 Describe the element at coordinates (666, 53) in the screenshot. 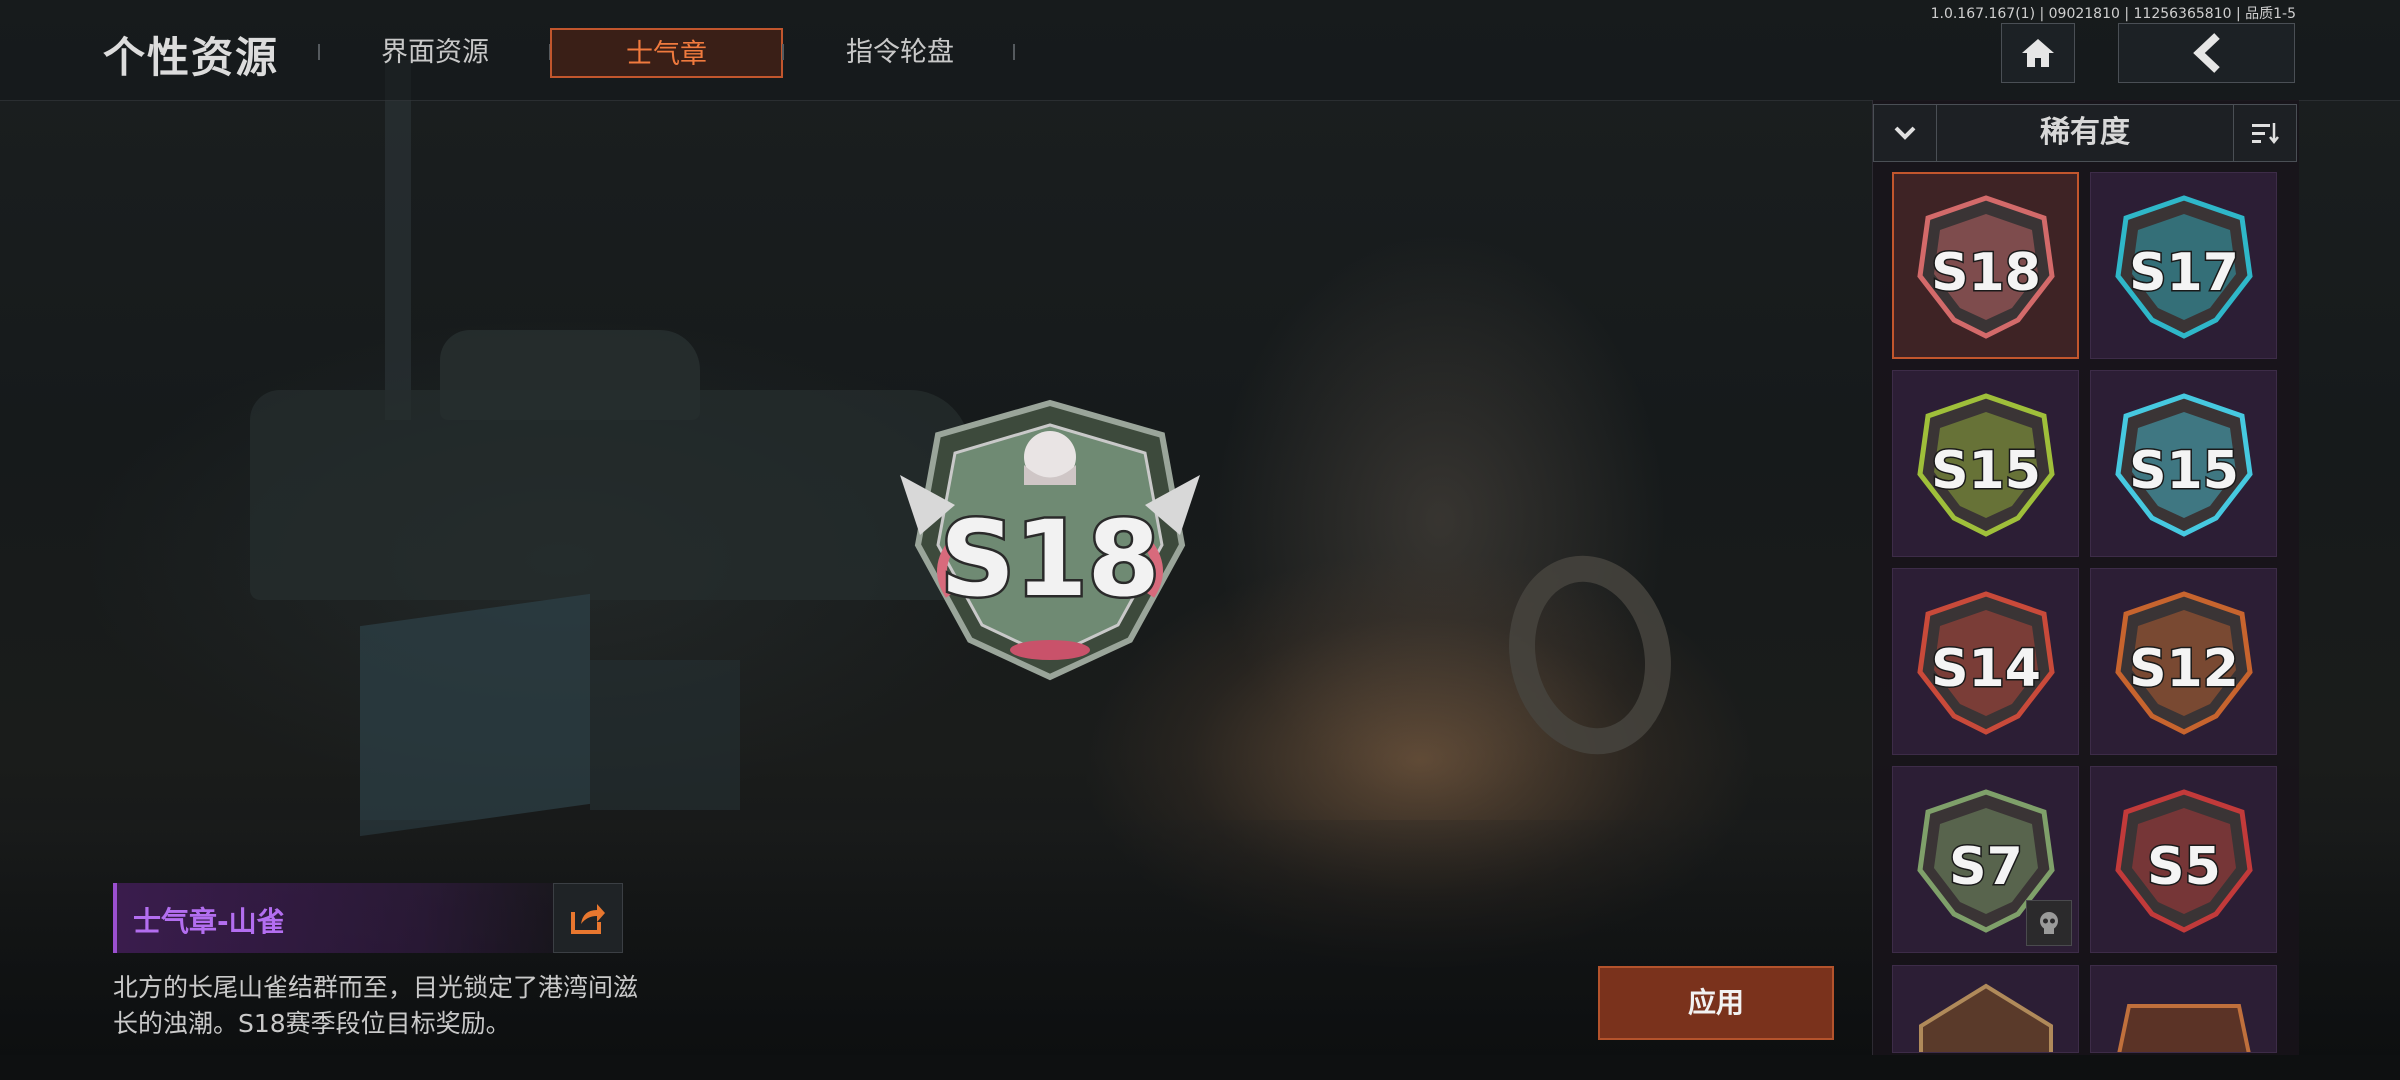

I see `tab-morale-badge: 士气章` at that location.